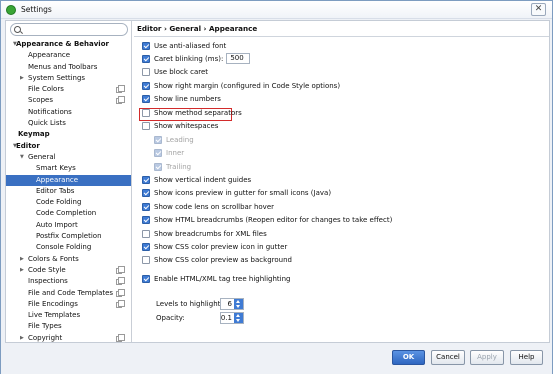 This screenshot has height=374, width=553. Describe the element at coordinates (68, 270) in the screenshot. I see `sidebar-item: ▶ Code Style` at that location.